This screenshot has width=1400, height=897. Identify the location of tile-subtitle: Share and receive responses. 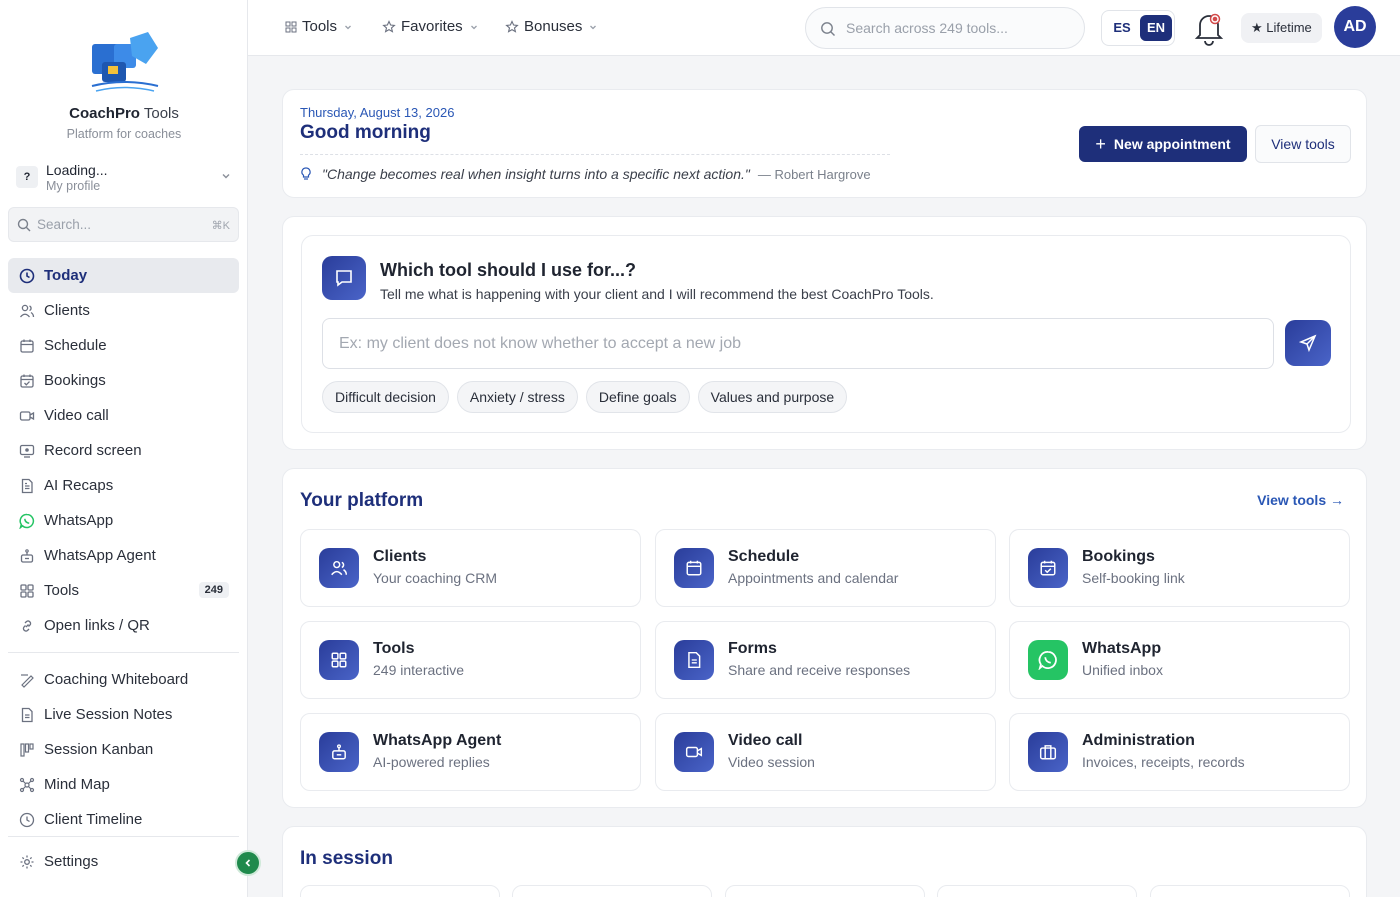
(819, 670).